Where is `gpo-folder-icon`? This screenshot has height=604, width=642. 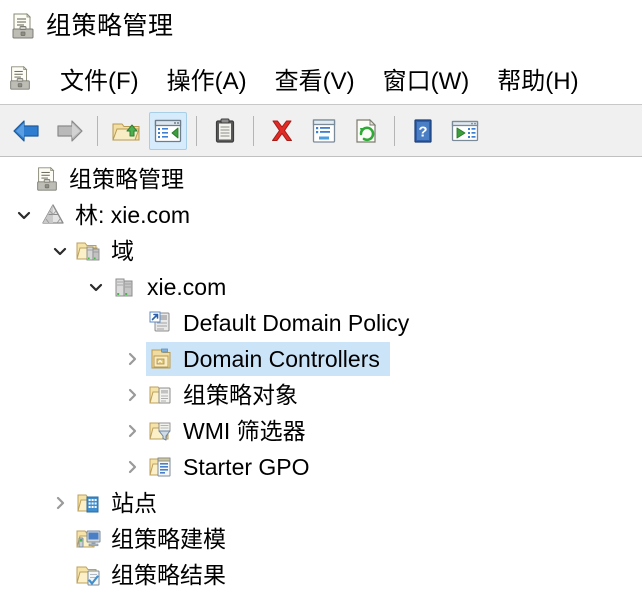 gpo-folder-icon is located at coordinates (161, 395).